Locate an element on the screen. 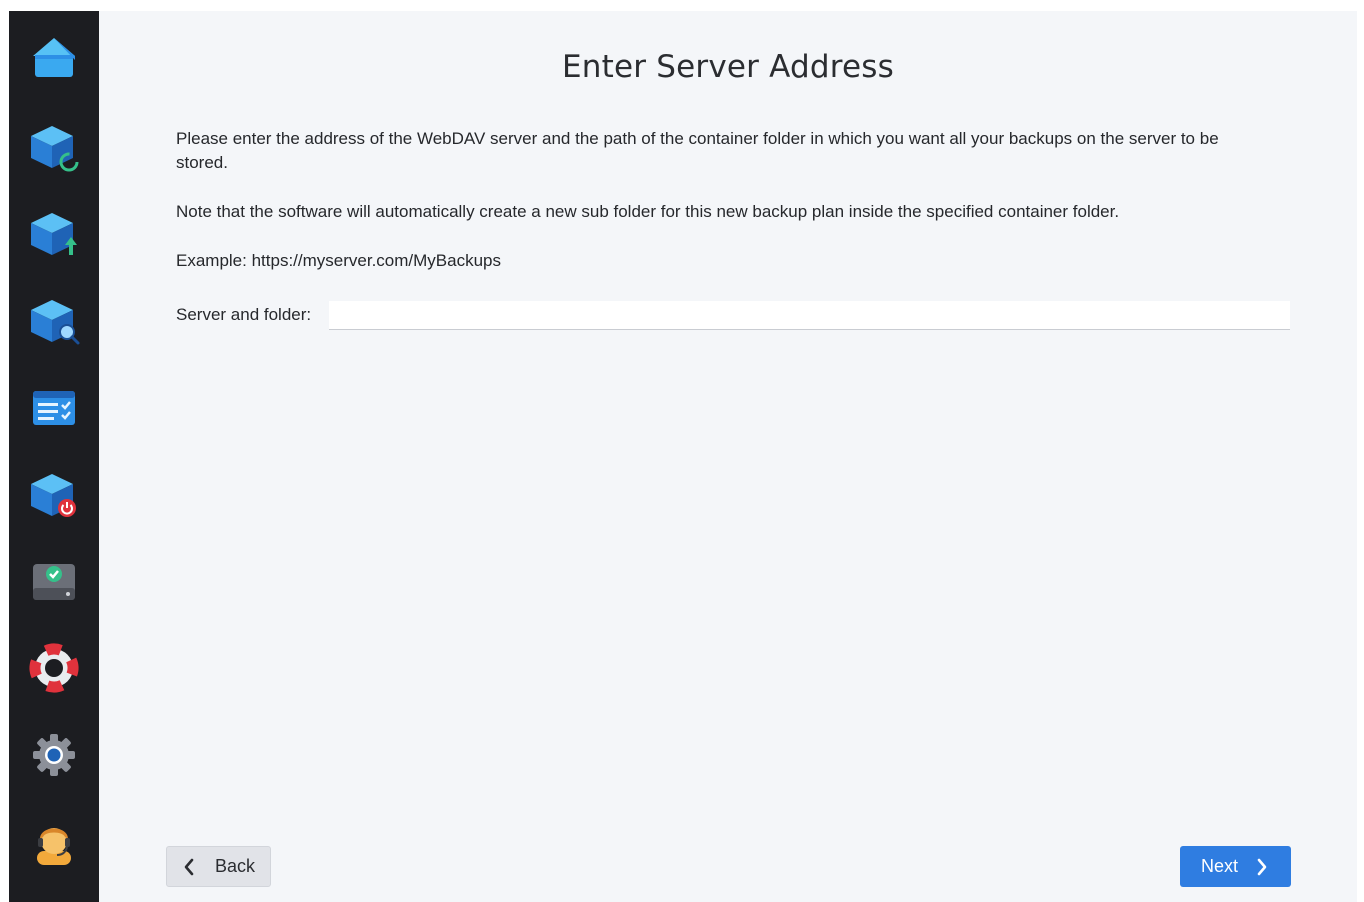 This screenshot has width=1364, height=902. server-folder-label: Server and folder: is located at coordinates (244, 314).